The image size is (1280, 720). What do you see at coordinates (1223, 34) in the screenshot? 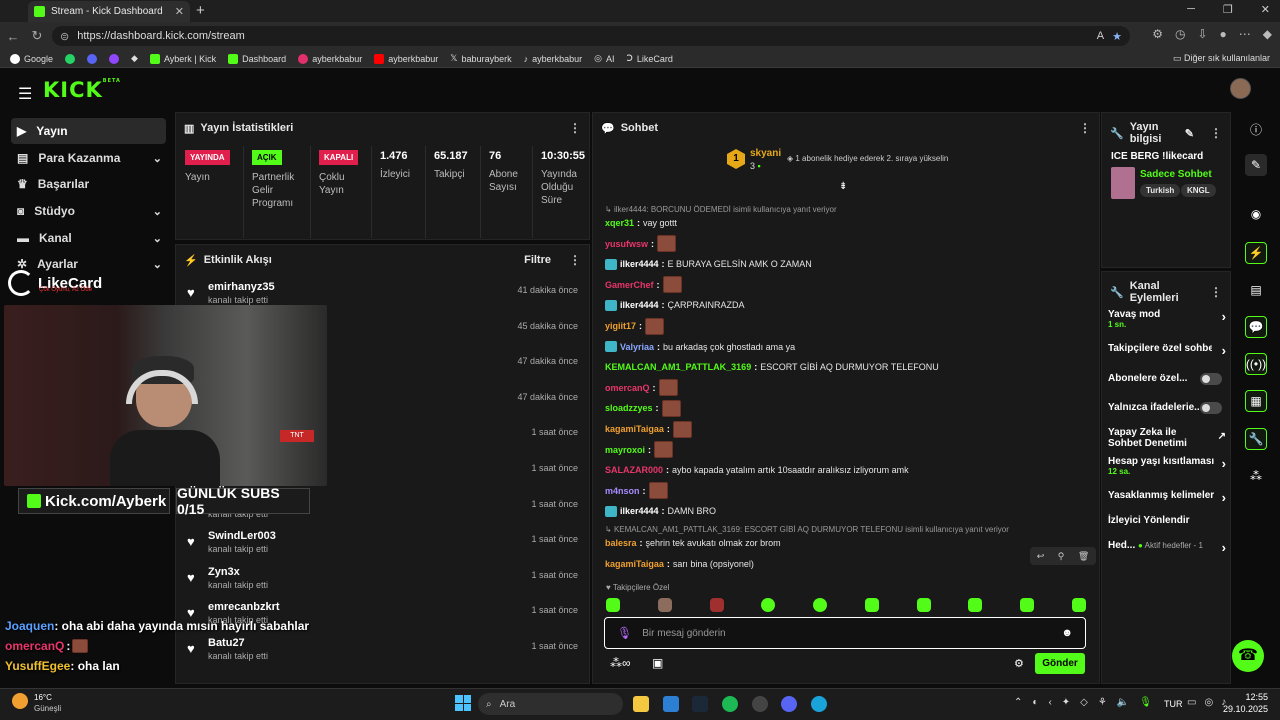
I see `profile-icon: ●` at bounding box center [1223, 34].